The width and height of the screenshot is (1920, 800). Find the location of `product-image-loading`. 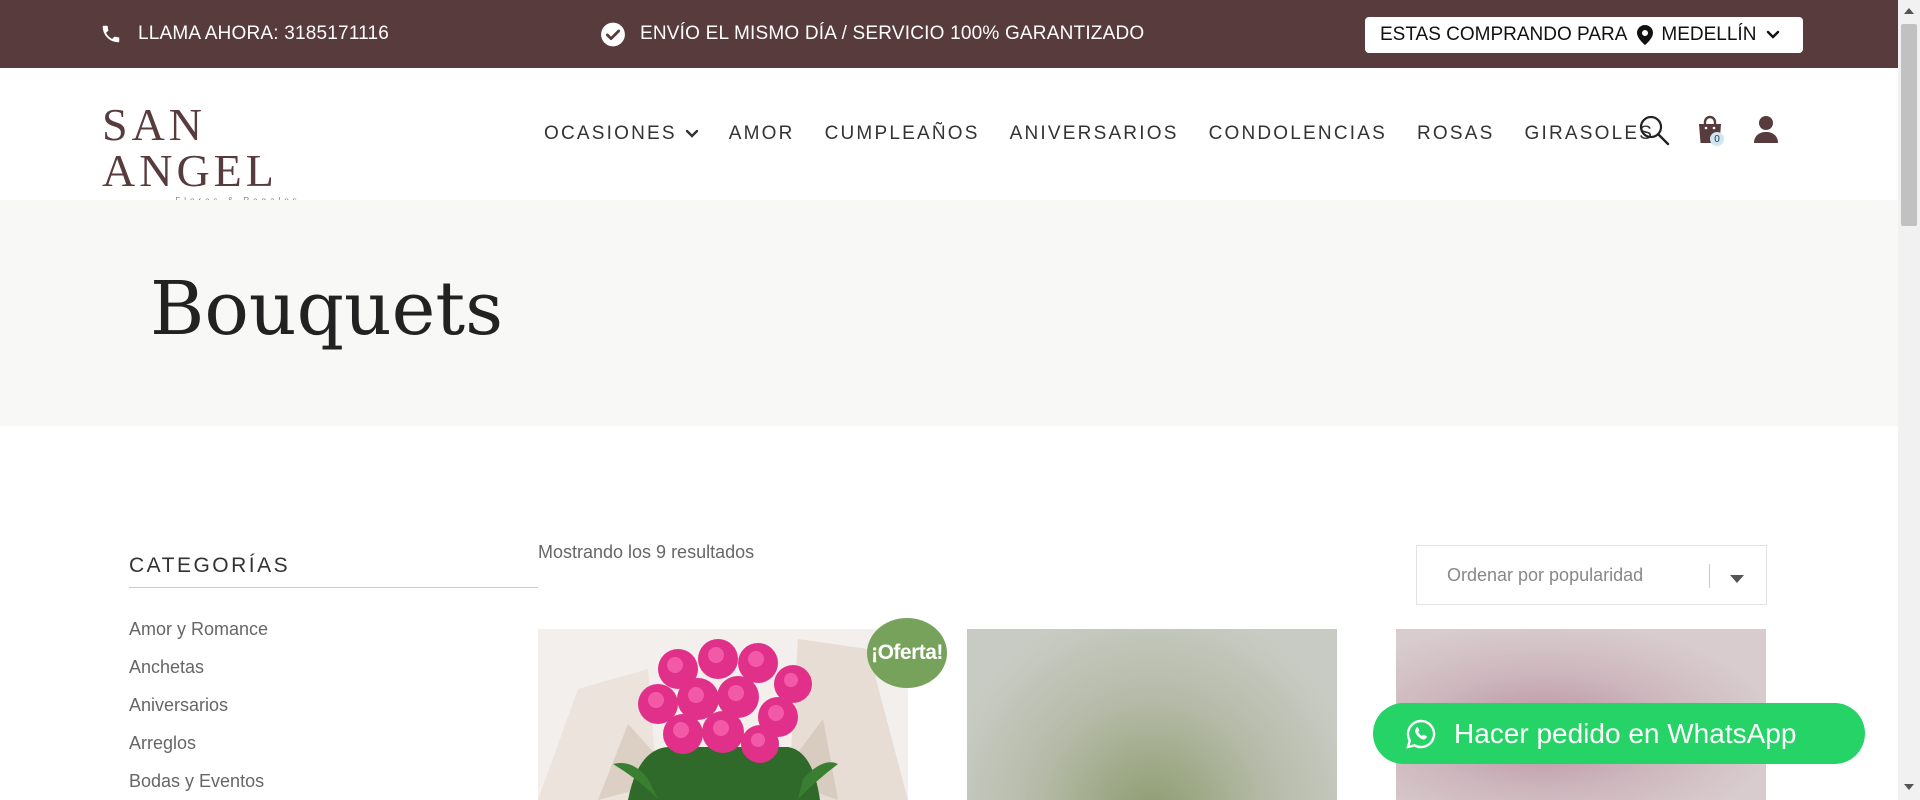

product-image-loading is located at coordinates (1152, 714).